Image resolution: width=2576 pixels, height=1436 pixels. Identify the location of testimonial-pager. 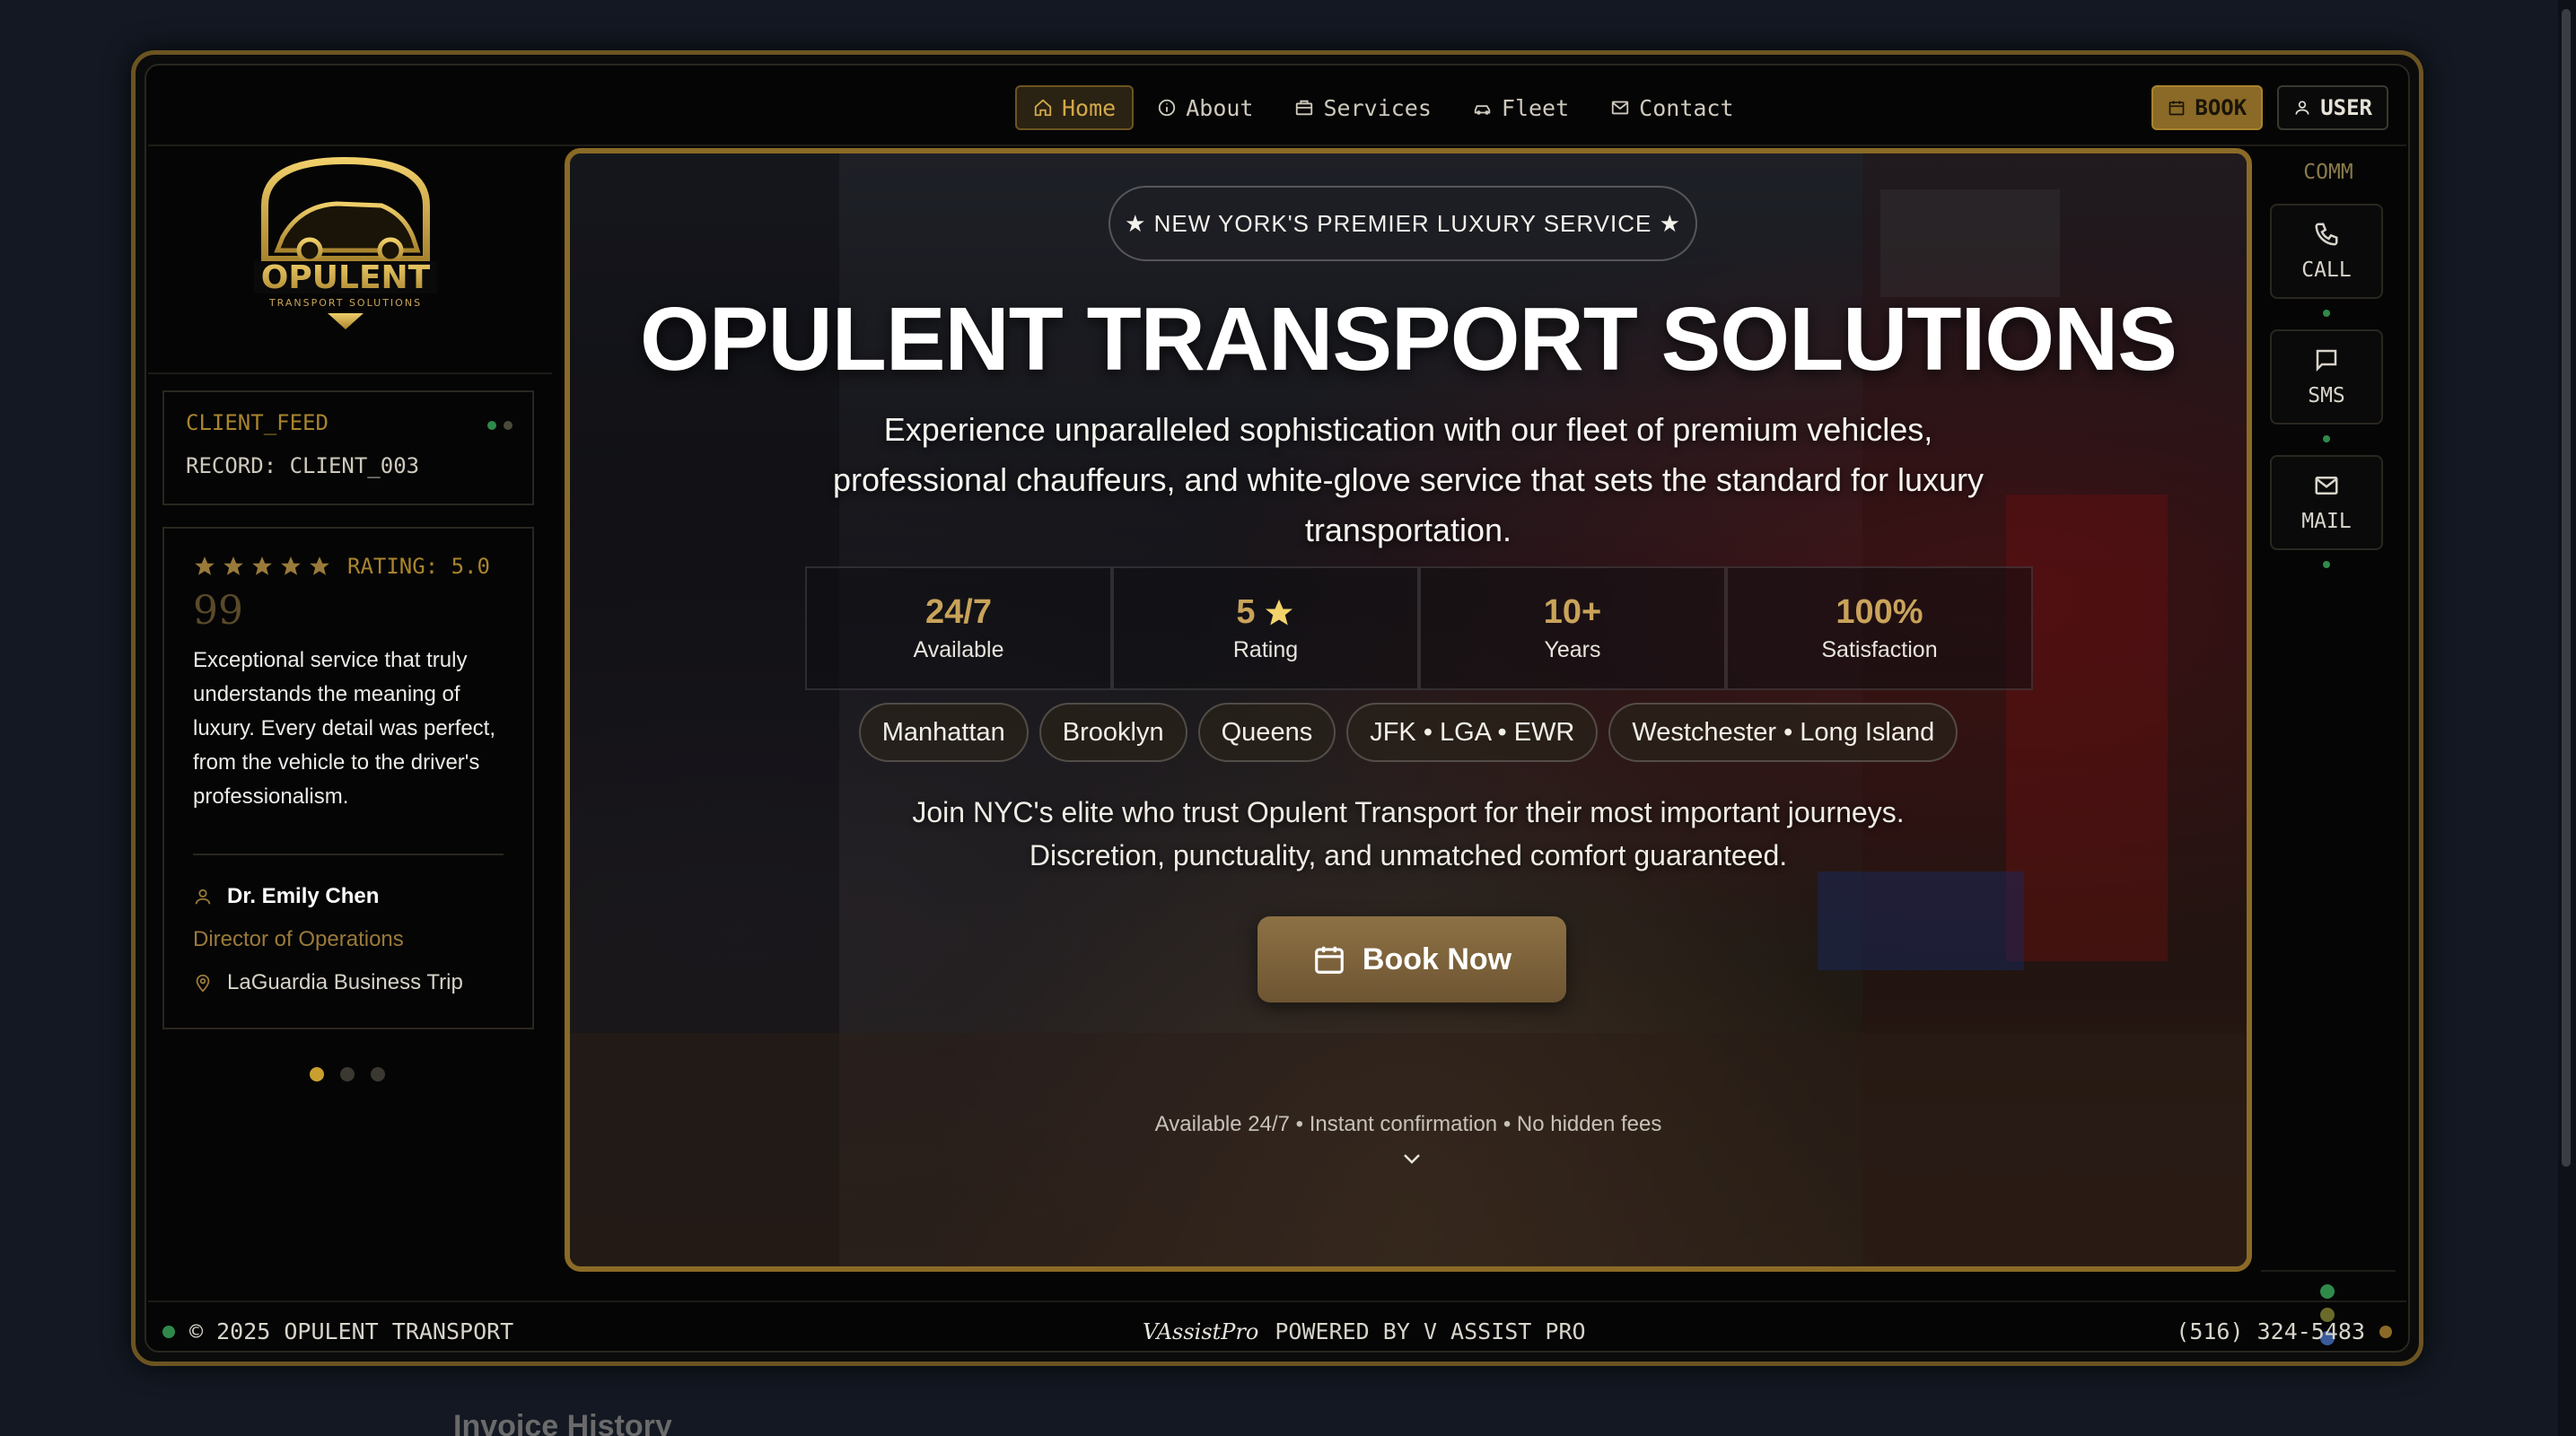
(347, 1074).